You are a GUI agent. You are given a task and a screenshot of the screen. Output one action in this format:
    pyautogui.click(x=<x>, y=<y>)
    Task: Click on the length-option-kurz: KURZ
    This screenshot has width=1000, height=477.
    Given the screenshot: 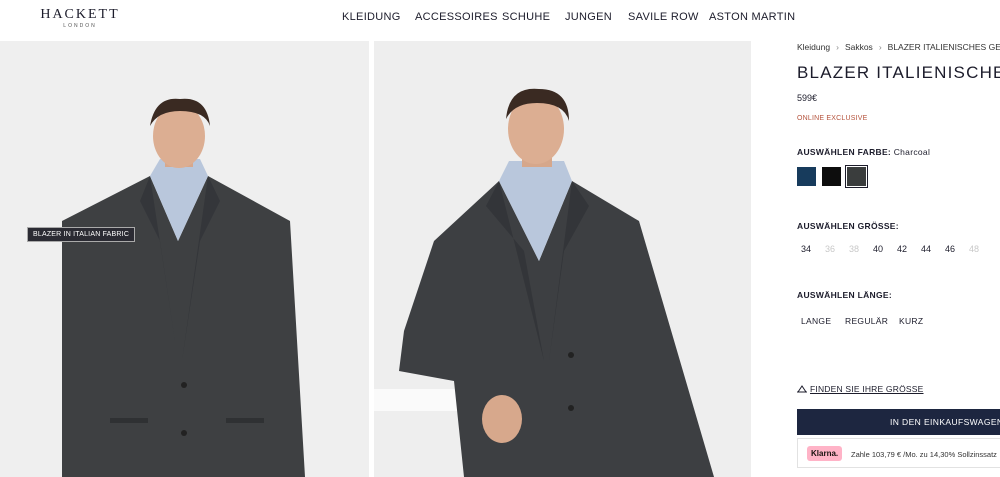 What is the action you would take?
    pyautogui.click(x=911, y=321)
    